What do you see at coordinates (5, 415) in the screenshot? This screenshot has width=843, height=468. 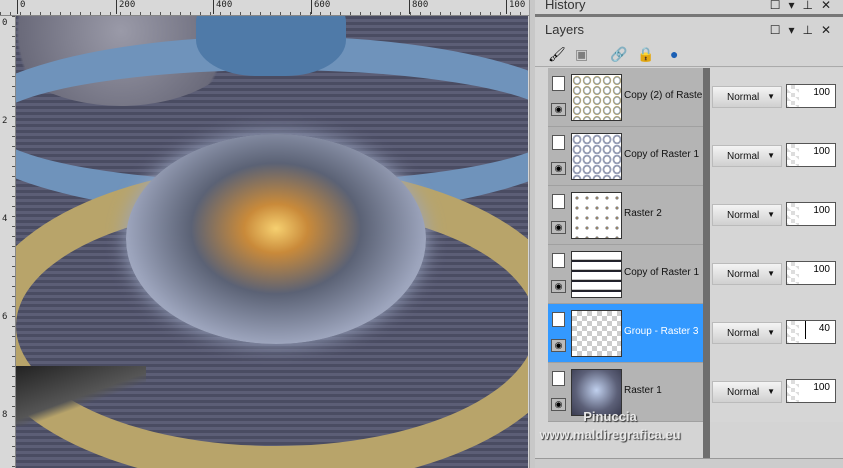 I see `ruler-label: 8` at bounding box center [5, 415].